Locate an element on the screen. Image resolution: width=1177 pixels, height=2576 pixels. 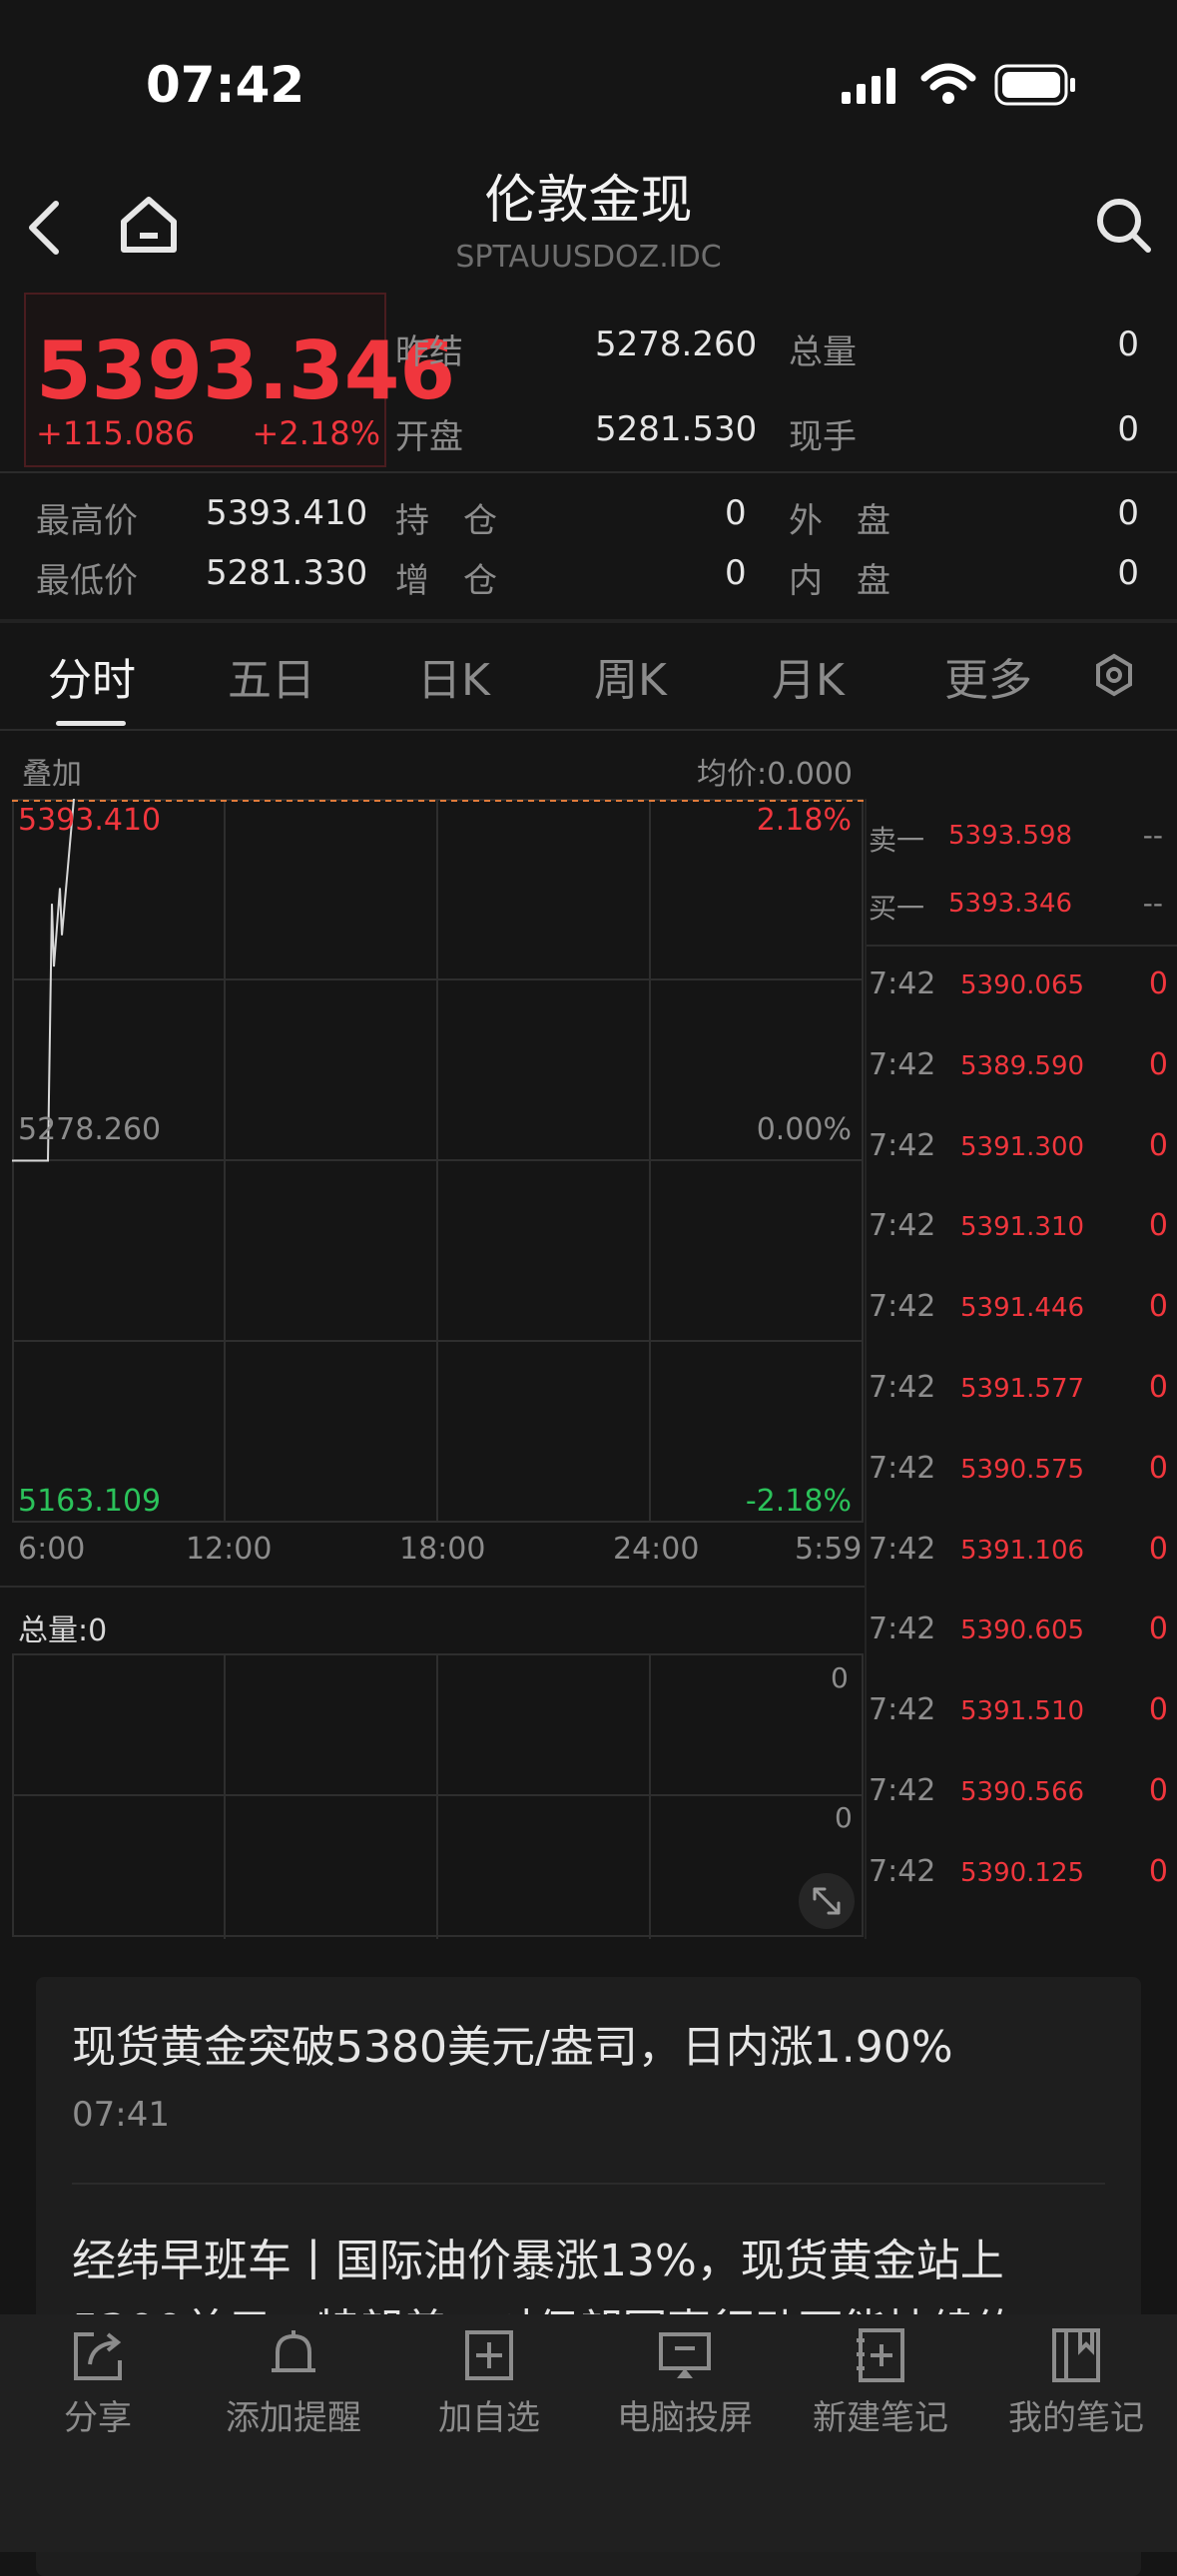
new-note-label: 新建笔记 is located at coordinates (881, 2418).